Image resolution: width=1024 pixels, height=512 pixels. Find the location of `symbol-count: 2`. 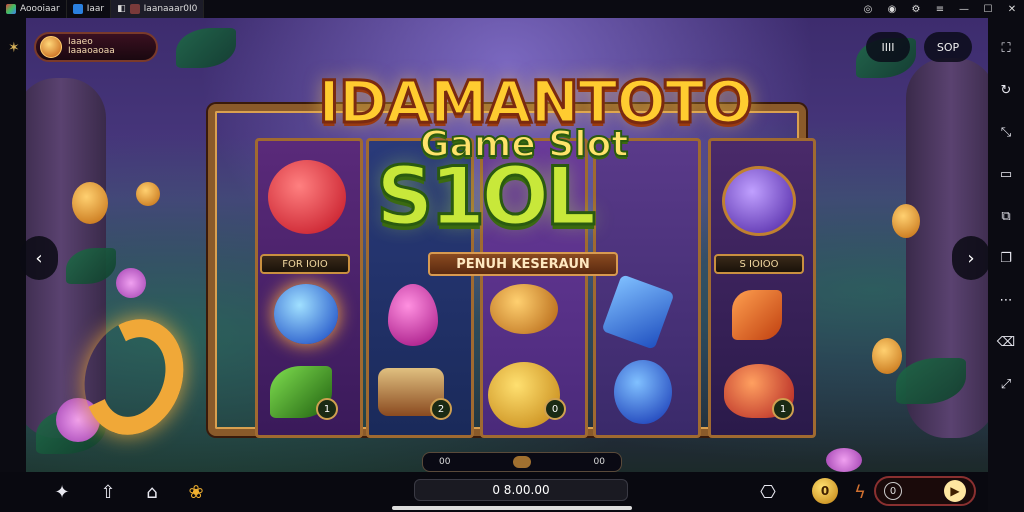

symbol-count: 2 is located at coordinates (441, 409).